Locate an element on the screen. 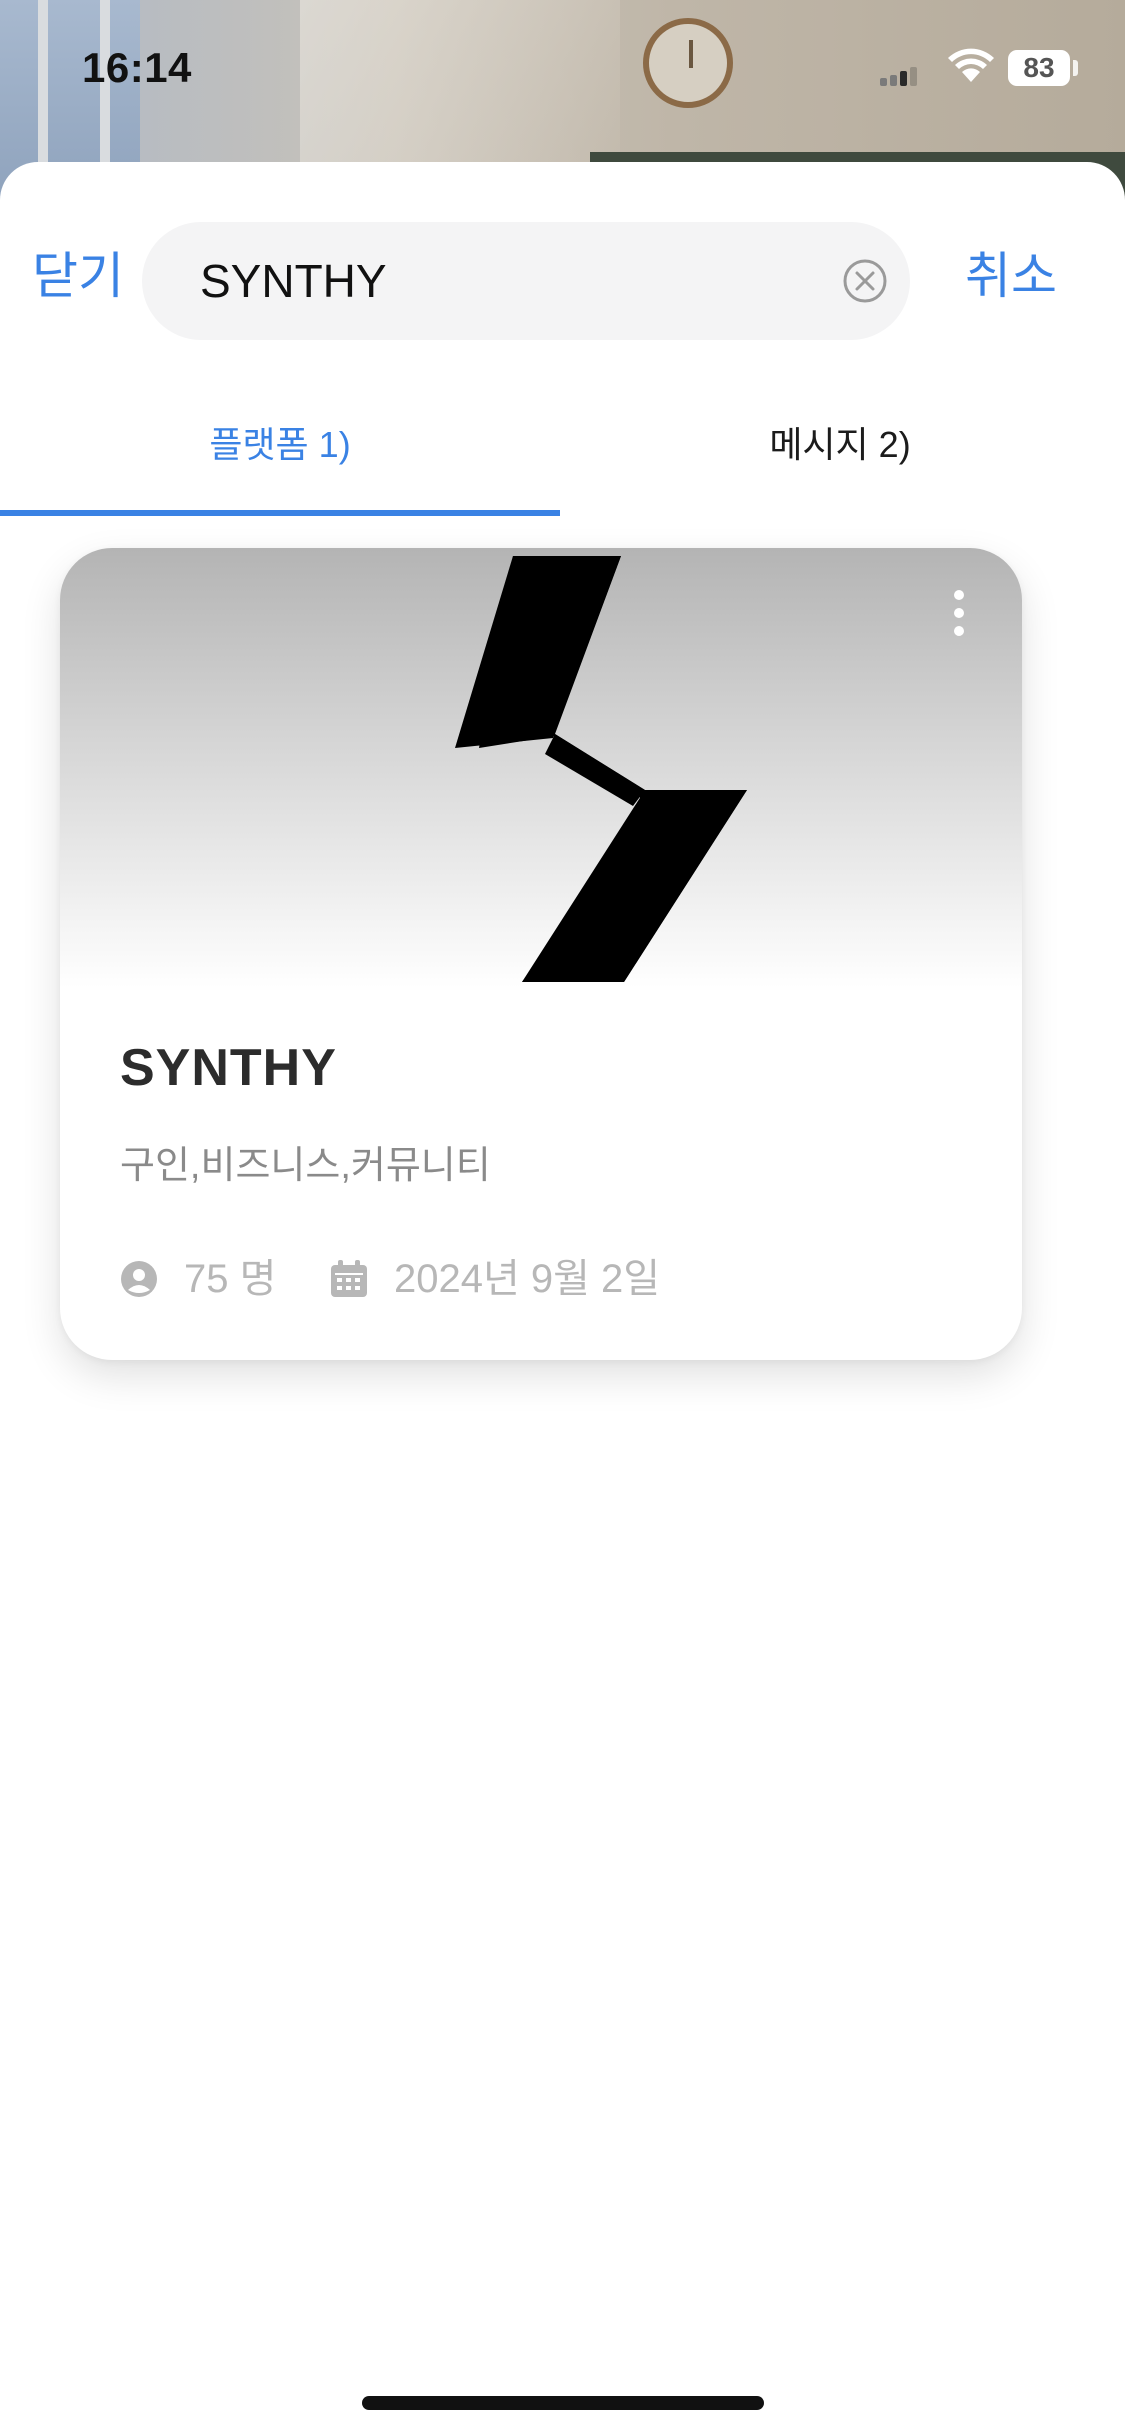 The height and width of the screenshot is (2436, 1125). search-box is located at coordinates (526, 281).